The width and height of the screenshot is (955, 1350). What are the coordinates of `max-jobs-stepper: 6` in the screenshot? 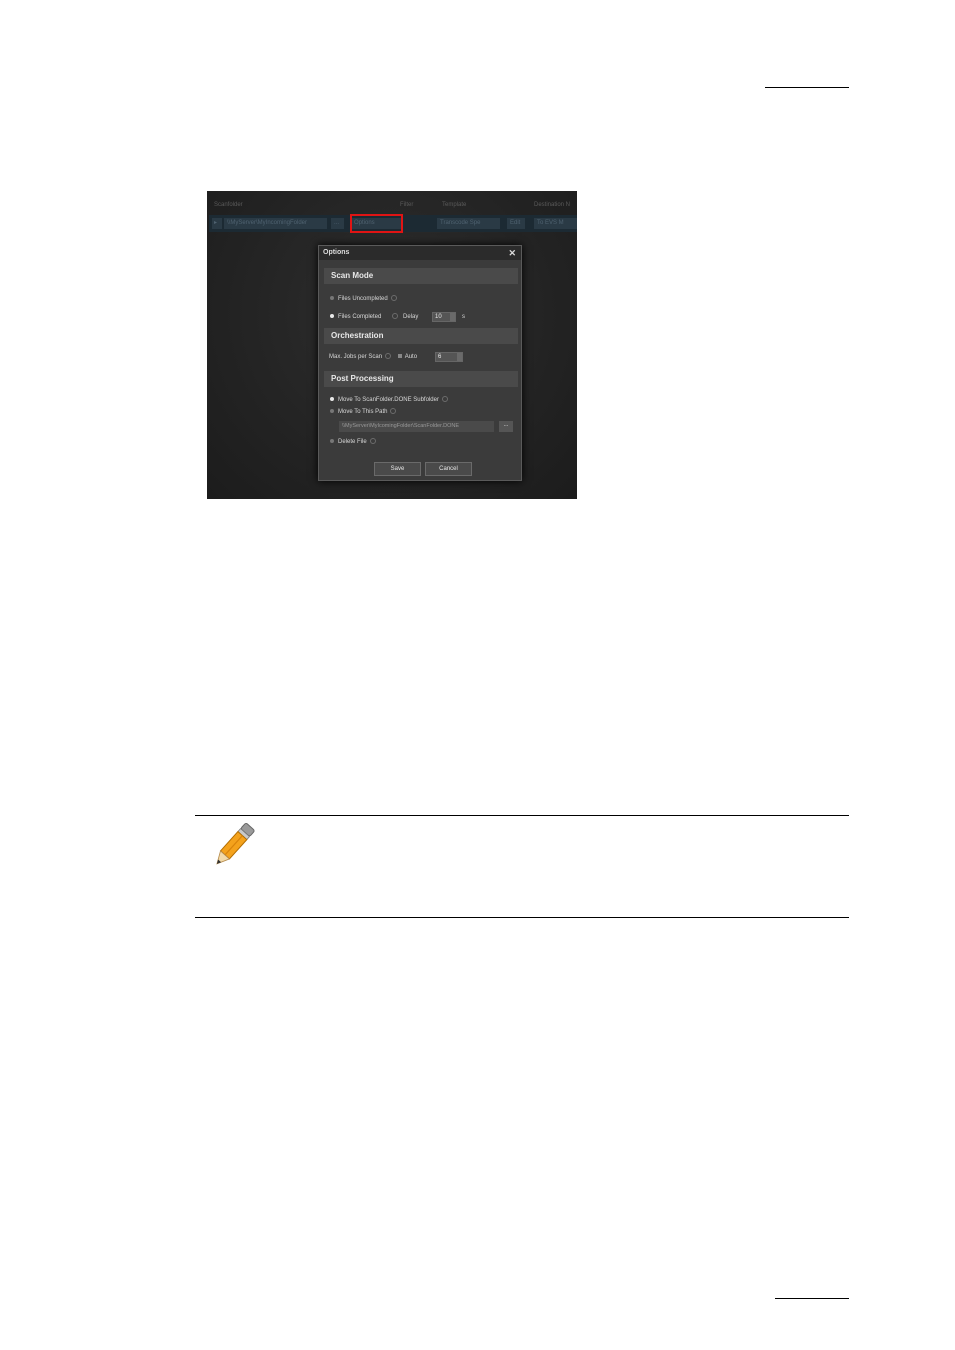 It's located at (449, 357).